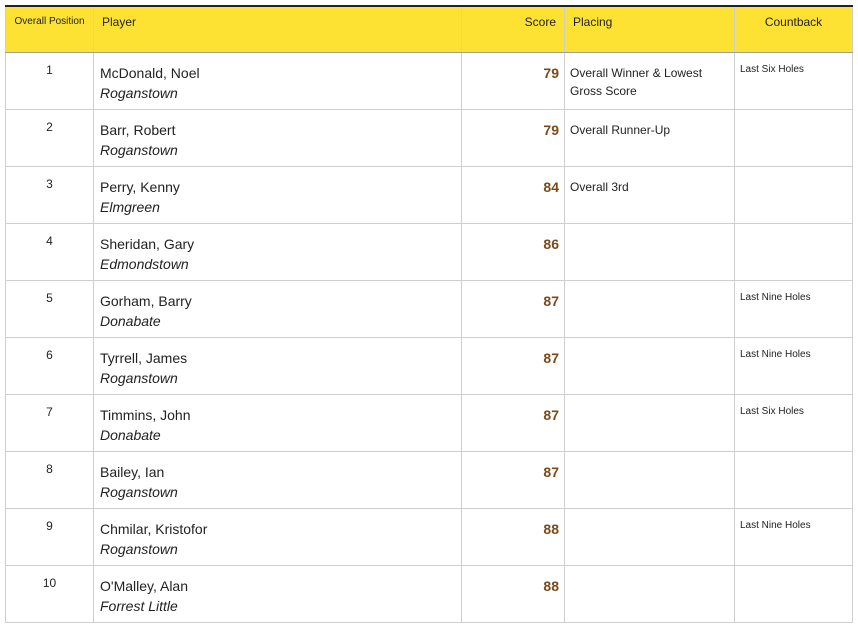 The image size is (858, 630). What do you see at coordinates (150, 72) in the screenshot?
I see `player-name: McDonald, Noel` at bounding box center [150, 72].